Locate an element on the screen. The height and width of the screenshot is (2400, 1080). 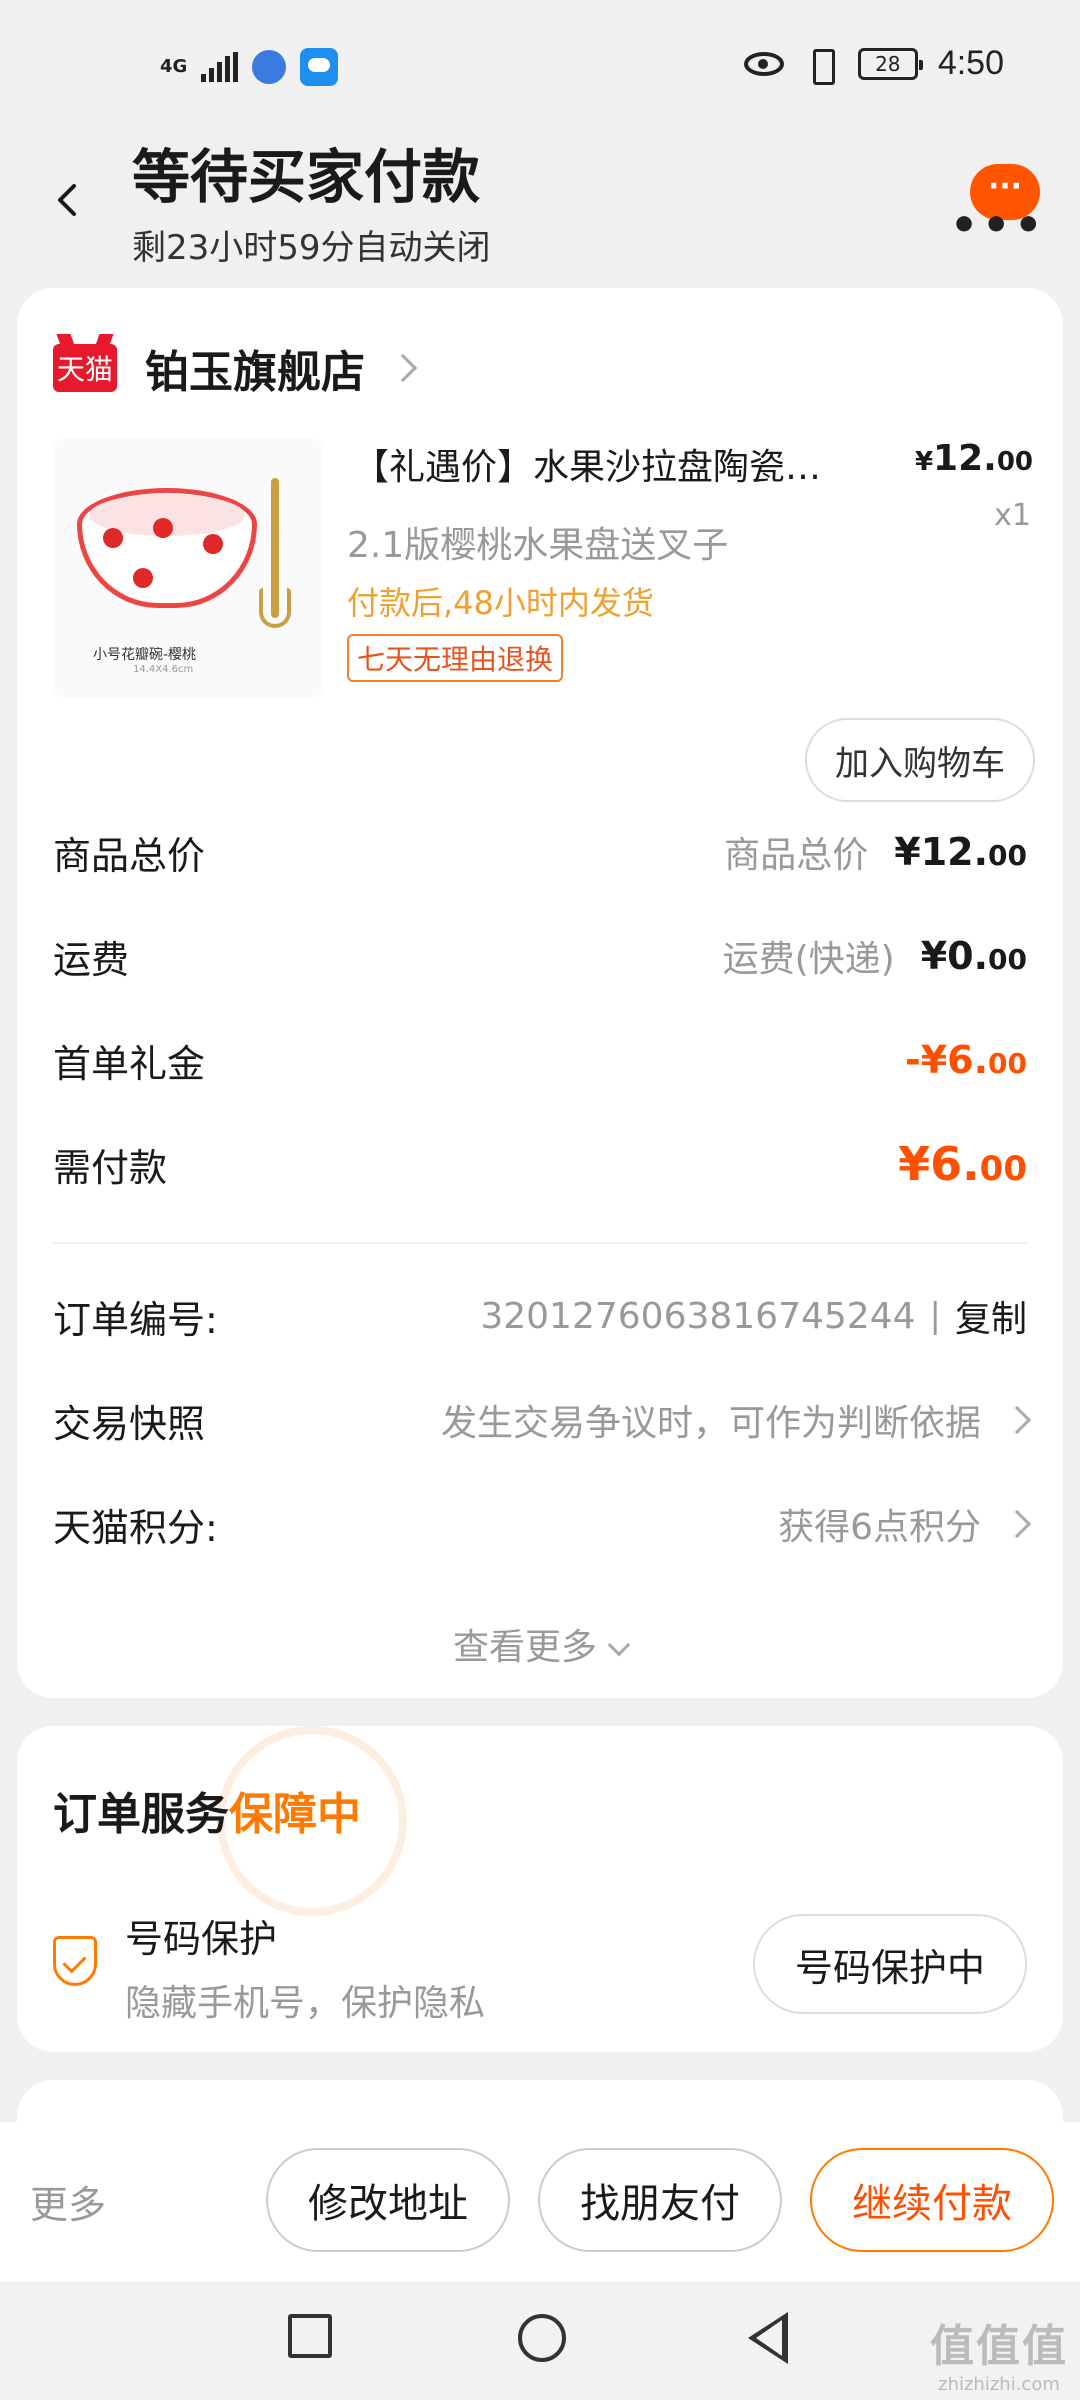
browser-app-icon is located at coordinates (269, 67).